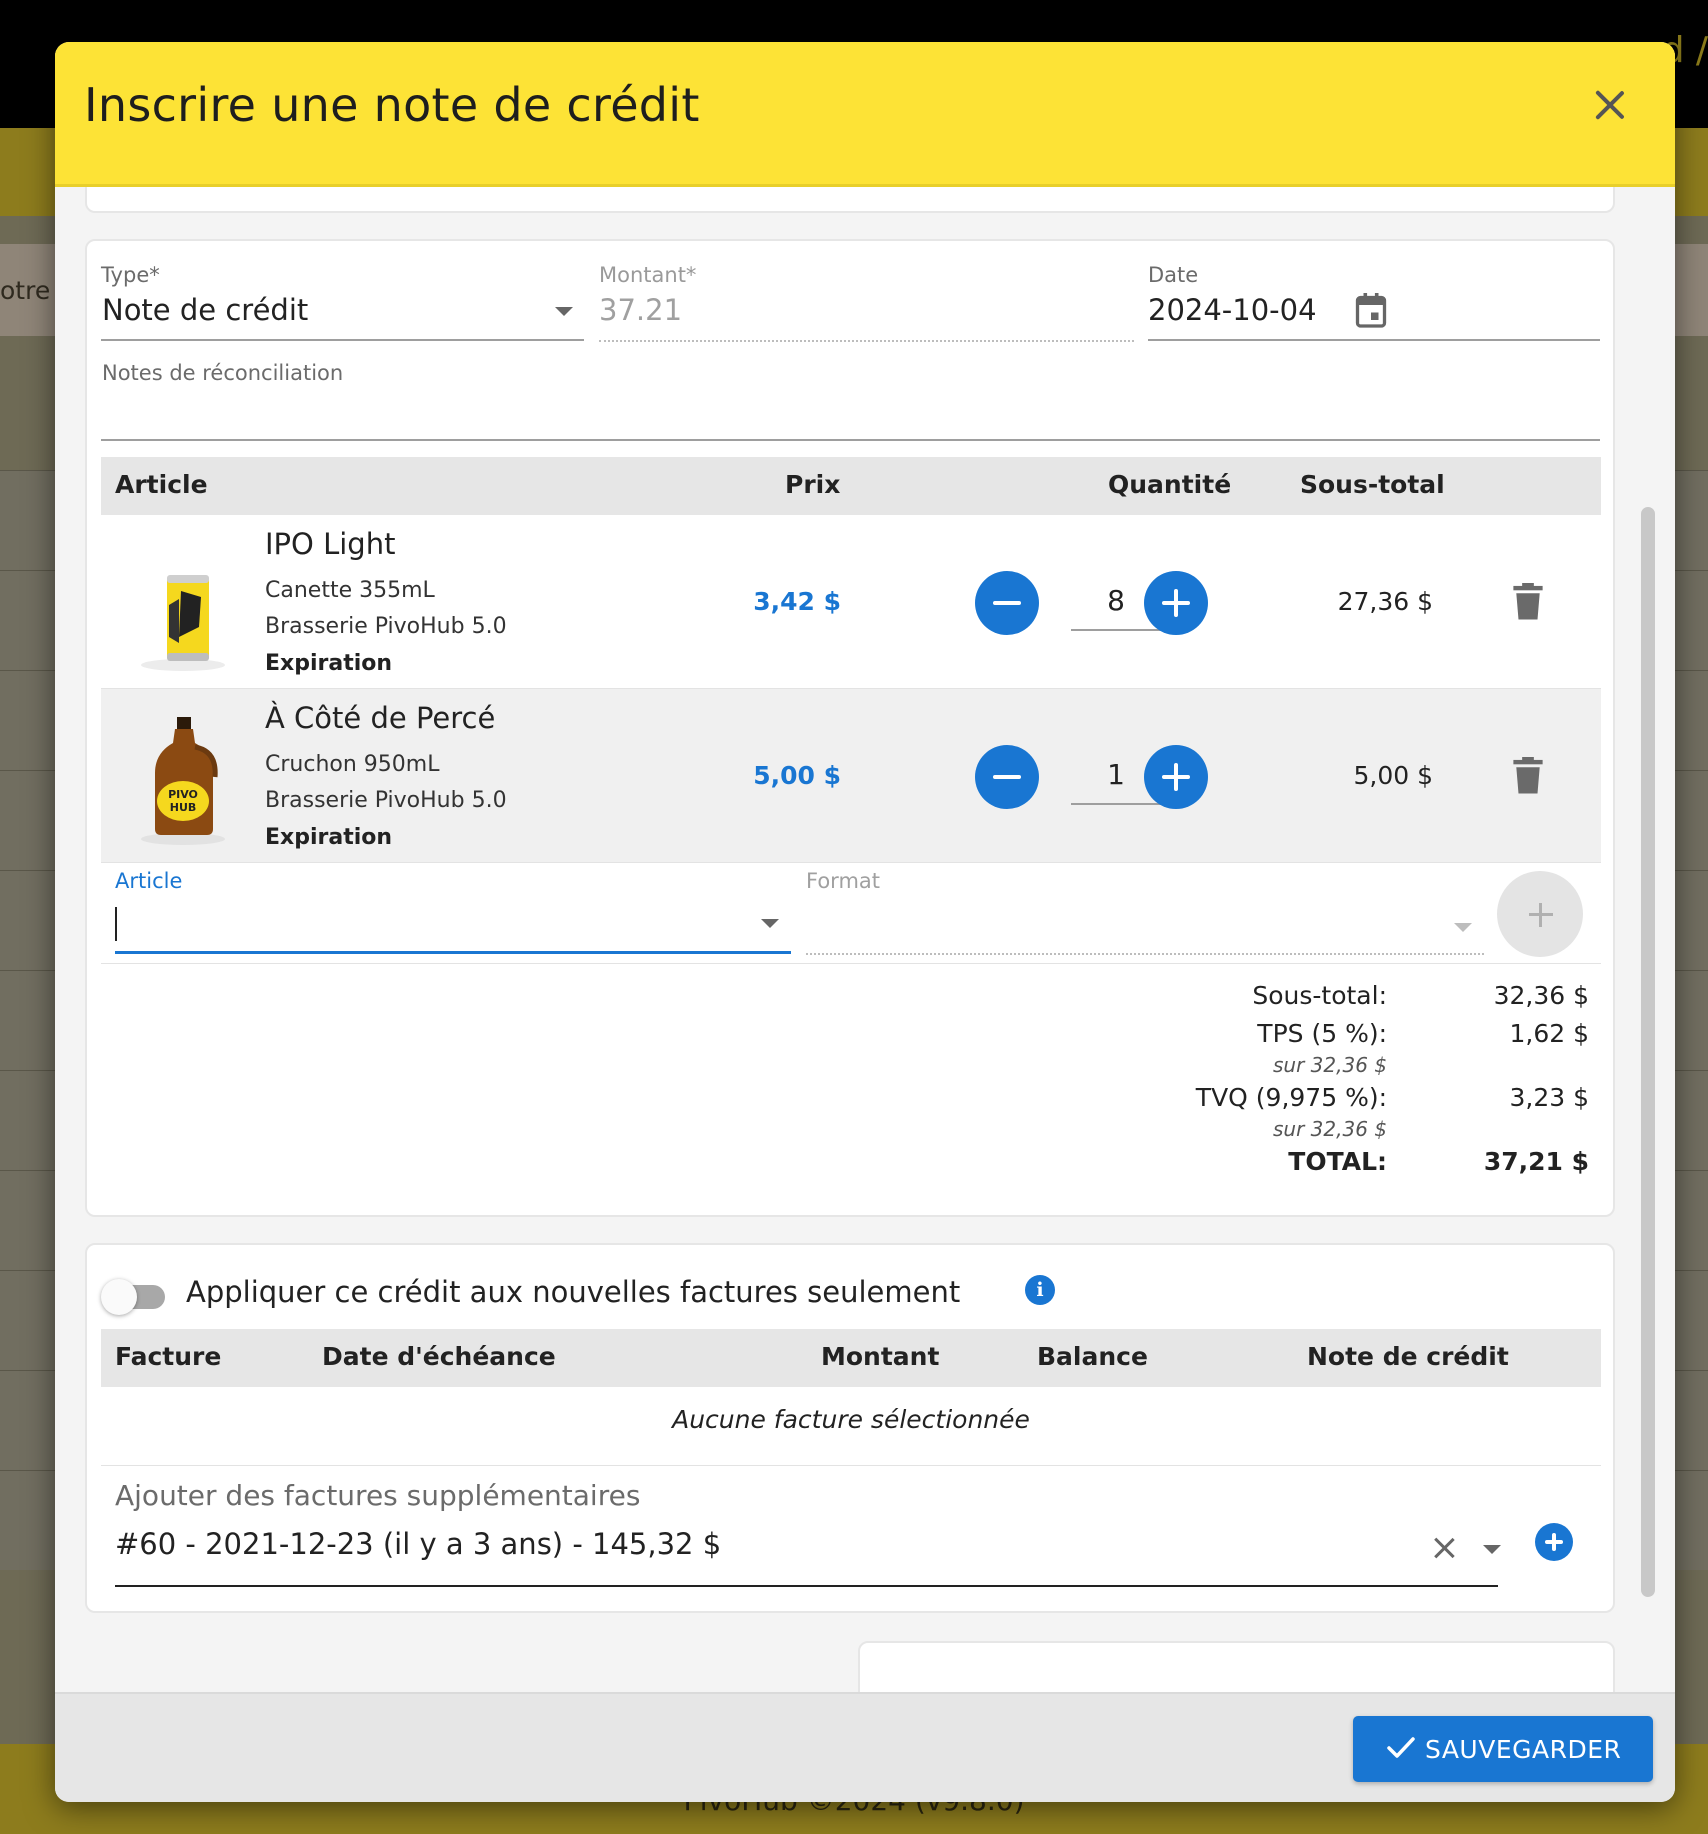  I want to click on dialog-footer: SAUVEGARDER, so click(865, 1747).